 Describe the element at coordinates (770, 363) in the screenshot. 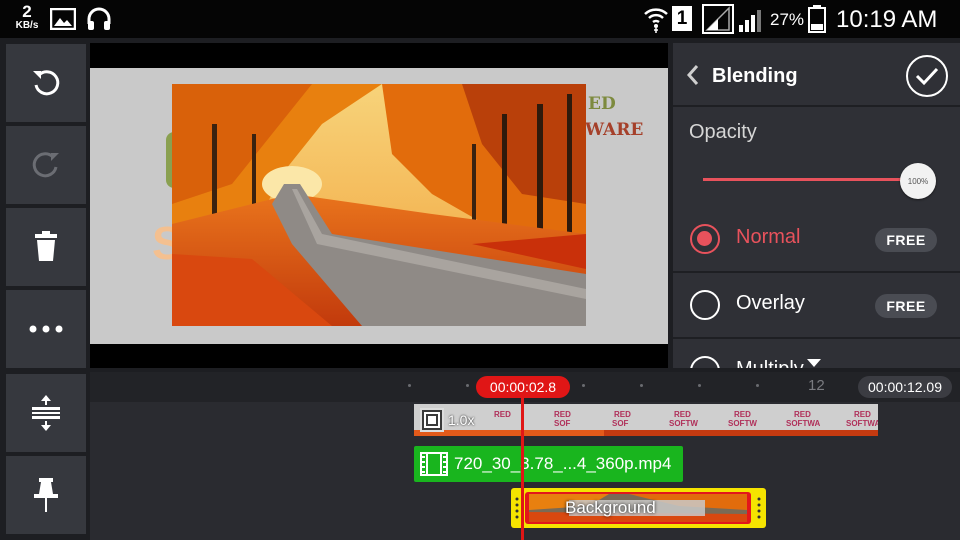

I see `blend-mode-label: Multiply` at that location.